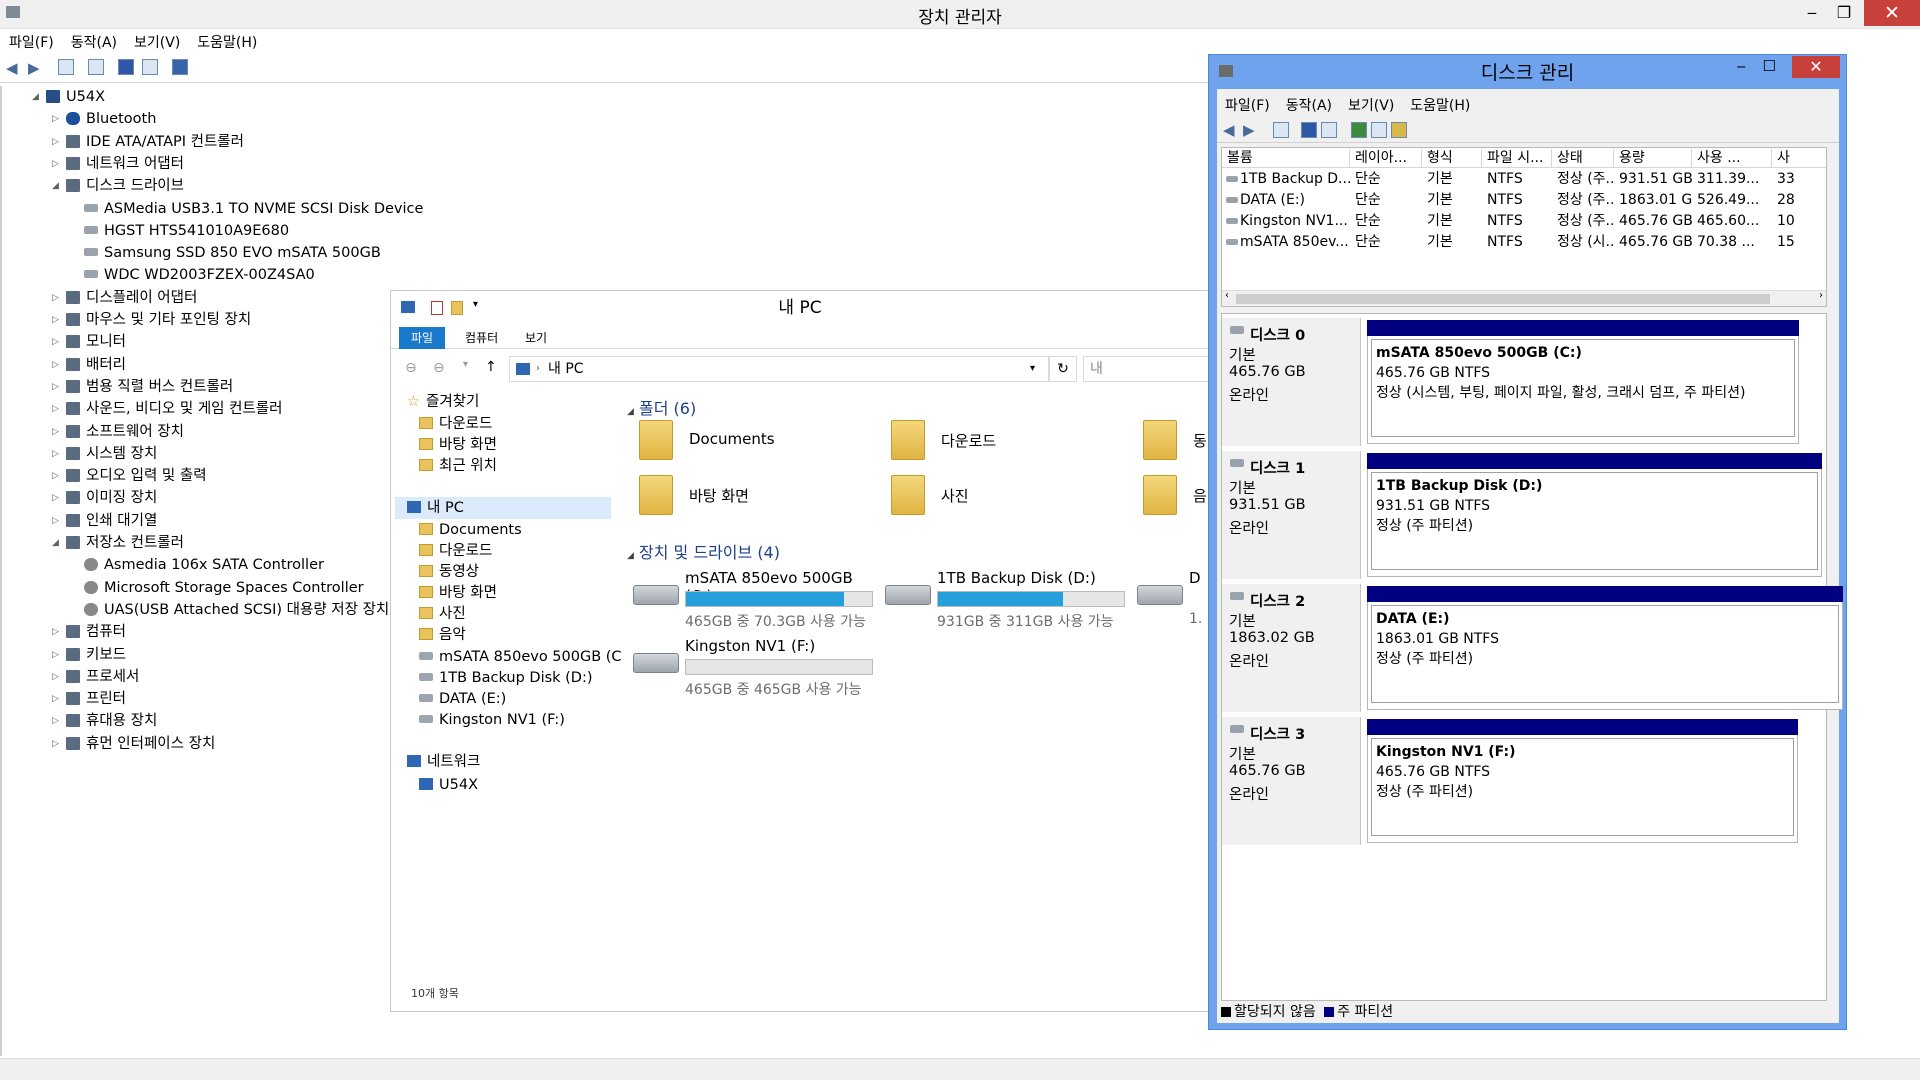  What do you see at coordinates (1005, 599) in the screenshot?
I see `drive-item: 1TB Backup Disk (D:) 931GB 중 311GB 사용 가능` at bounding box center [1005, 599].